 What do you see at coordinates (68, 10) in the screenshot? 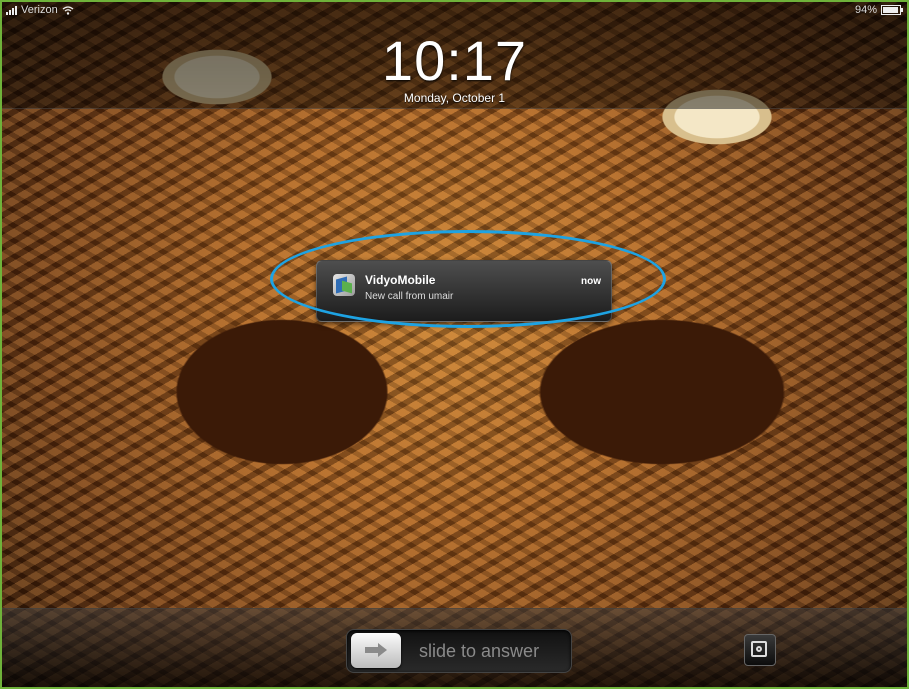
I see `wifi-icon` at bounding box center [68, 10].